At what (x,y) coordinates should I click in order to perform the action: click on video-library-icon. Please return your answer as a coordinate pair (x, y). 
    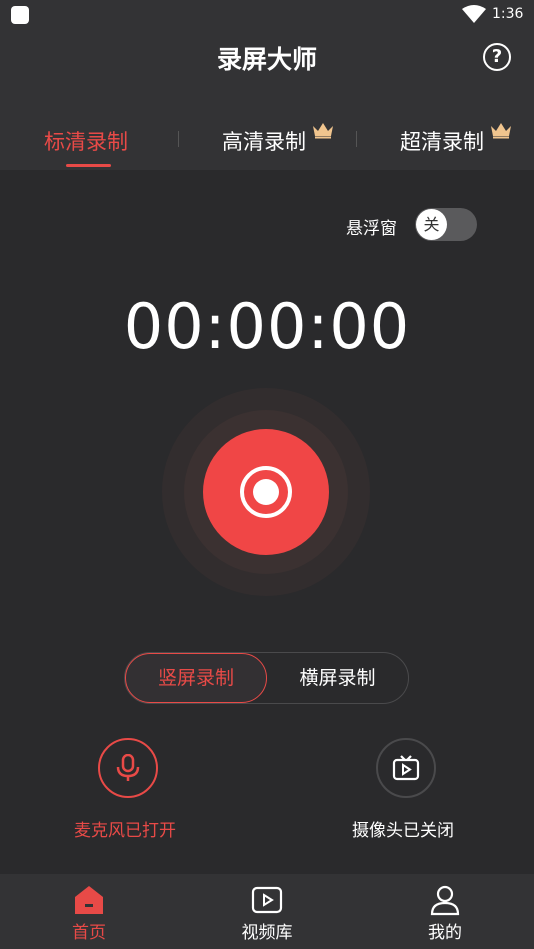
    Looking at the image, I should click on (267, 900).